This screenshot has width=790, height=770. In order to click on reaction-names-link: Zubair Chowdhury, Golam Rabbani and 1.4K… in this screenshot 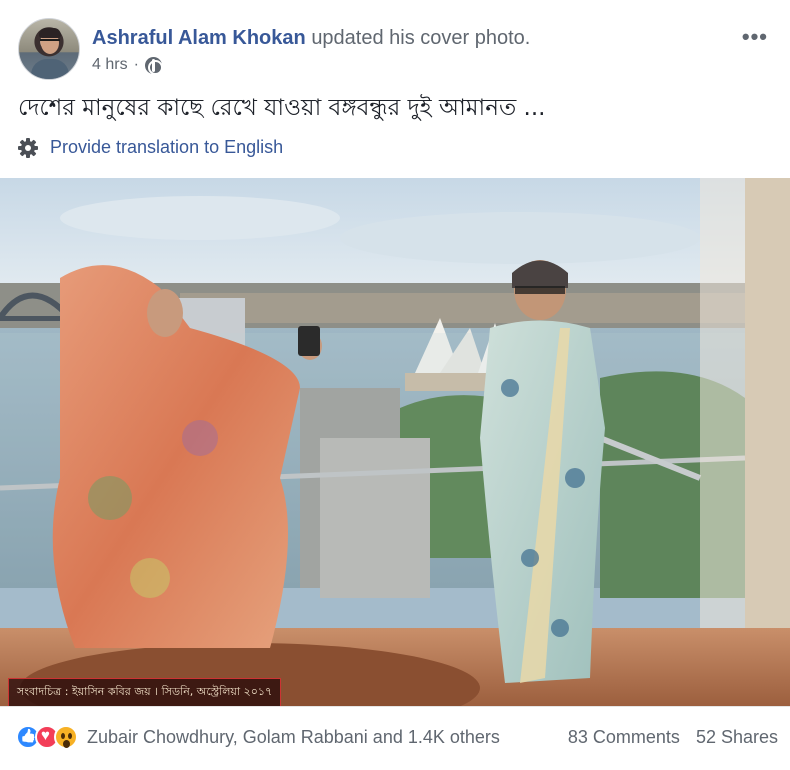, I will do `click(293, 737)`.